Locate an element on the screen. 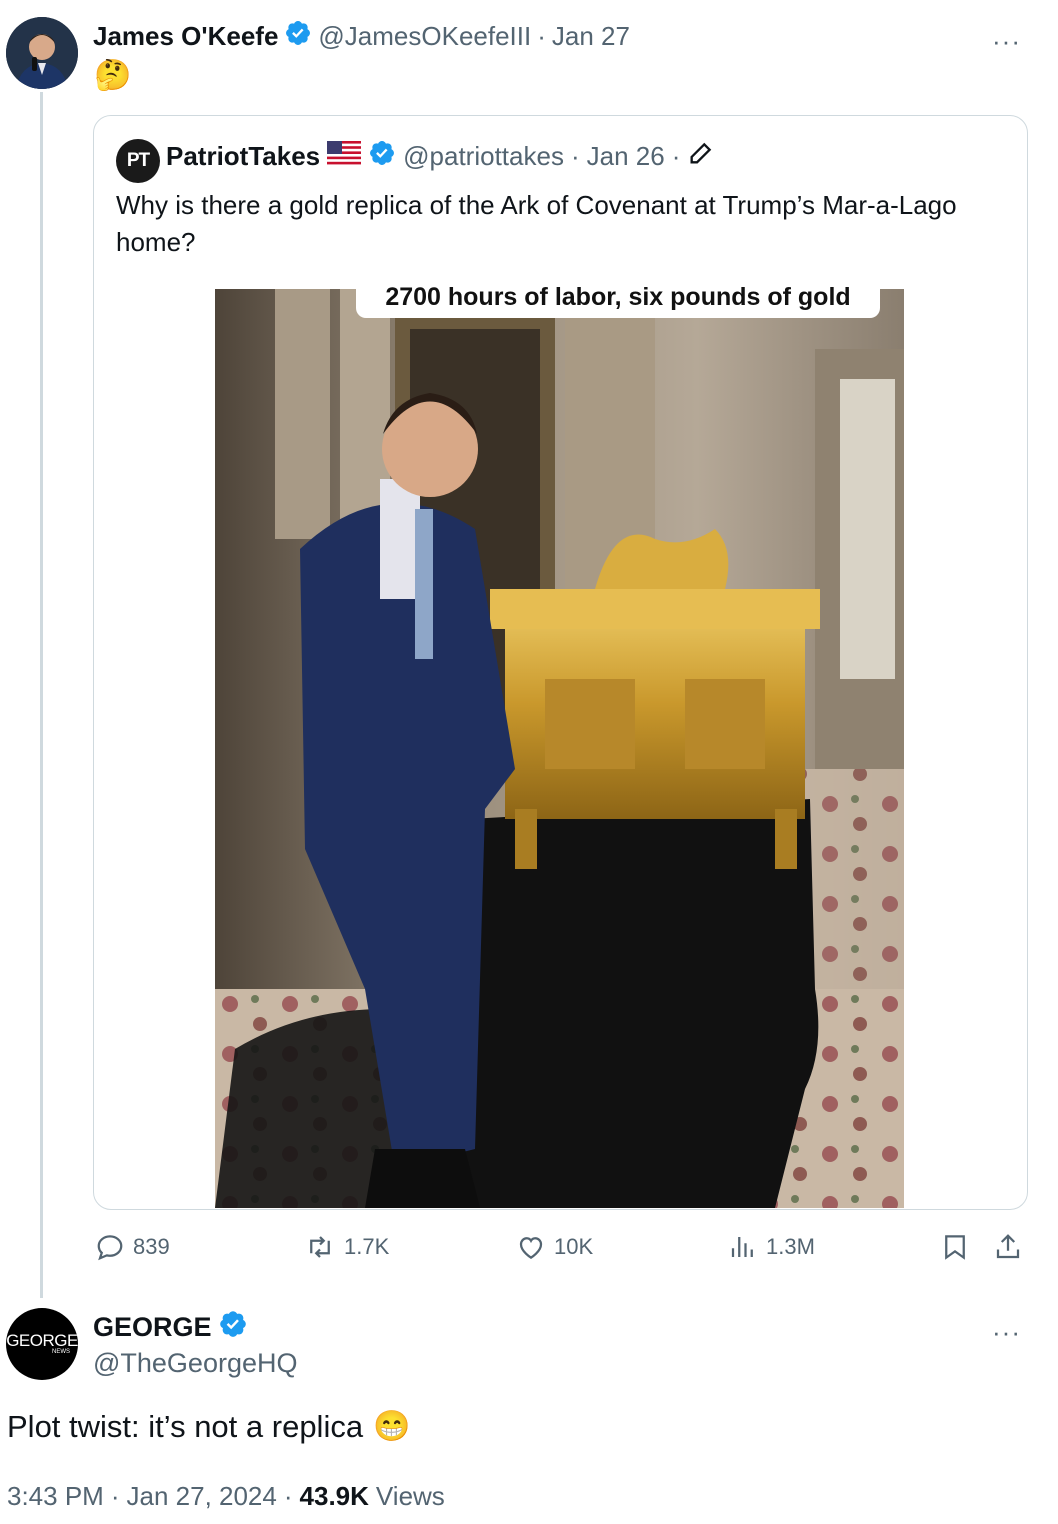 The height and width of the screenshot is (1524, 1058). views-total: 43.9K is located at coordinates (334, 1496).